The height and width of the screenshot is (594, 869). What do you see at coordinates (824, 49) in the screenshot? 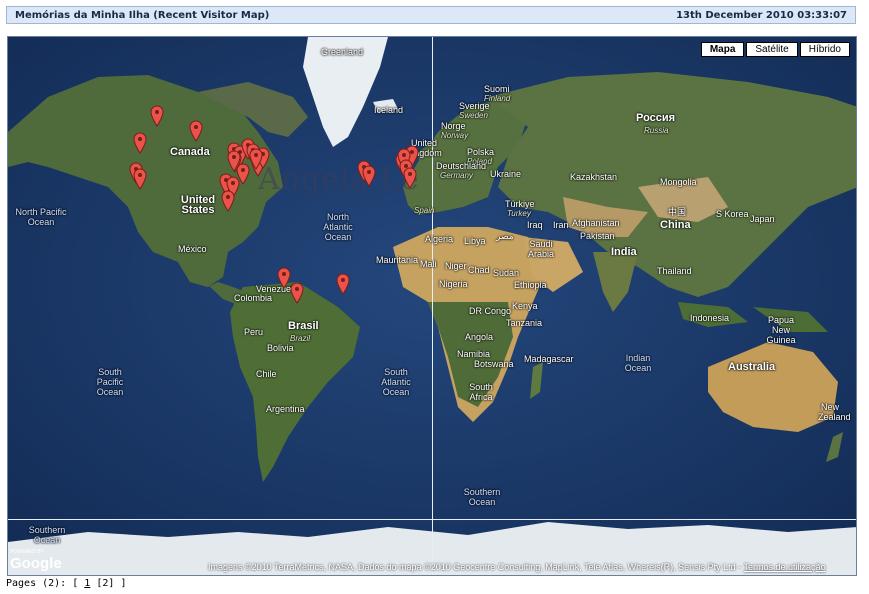
I see `map-type-hibrido: Híbrido` at bounding box center [824, 49].